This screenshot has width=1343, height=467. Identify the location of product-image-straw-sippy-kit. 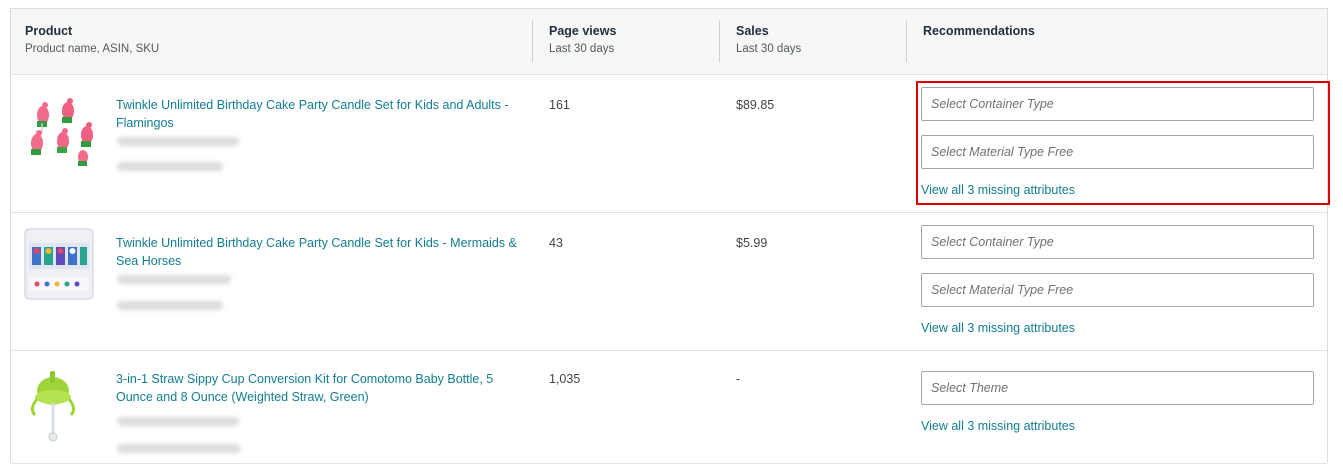
(61, 407).